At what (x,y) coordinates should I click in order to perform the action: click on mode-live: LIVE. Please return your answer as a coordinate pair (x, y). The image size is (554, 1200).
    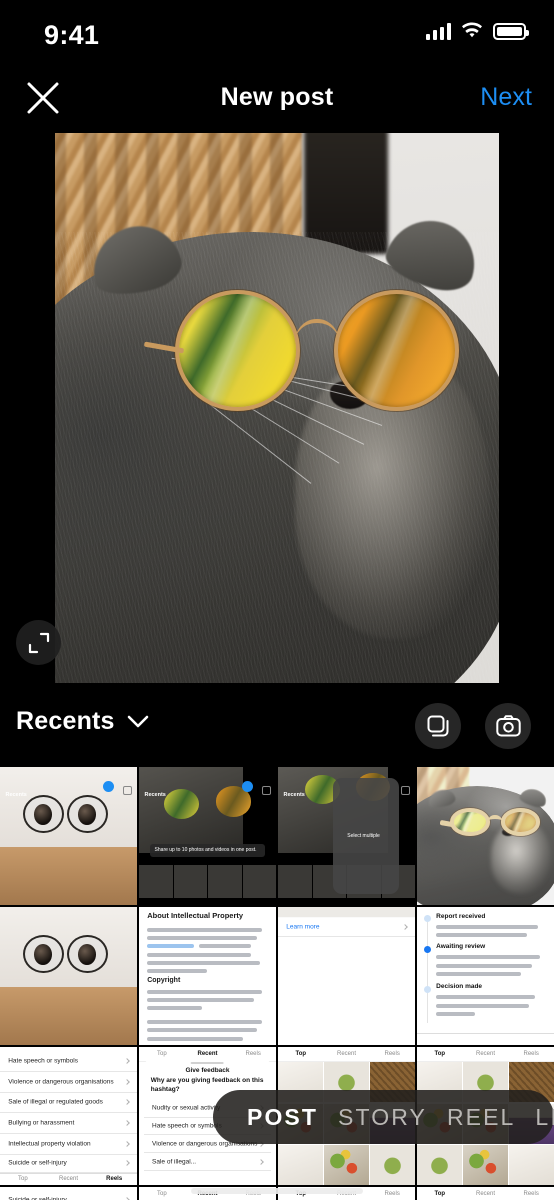
    Looking at the image, I should click on (539, 1117).